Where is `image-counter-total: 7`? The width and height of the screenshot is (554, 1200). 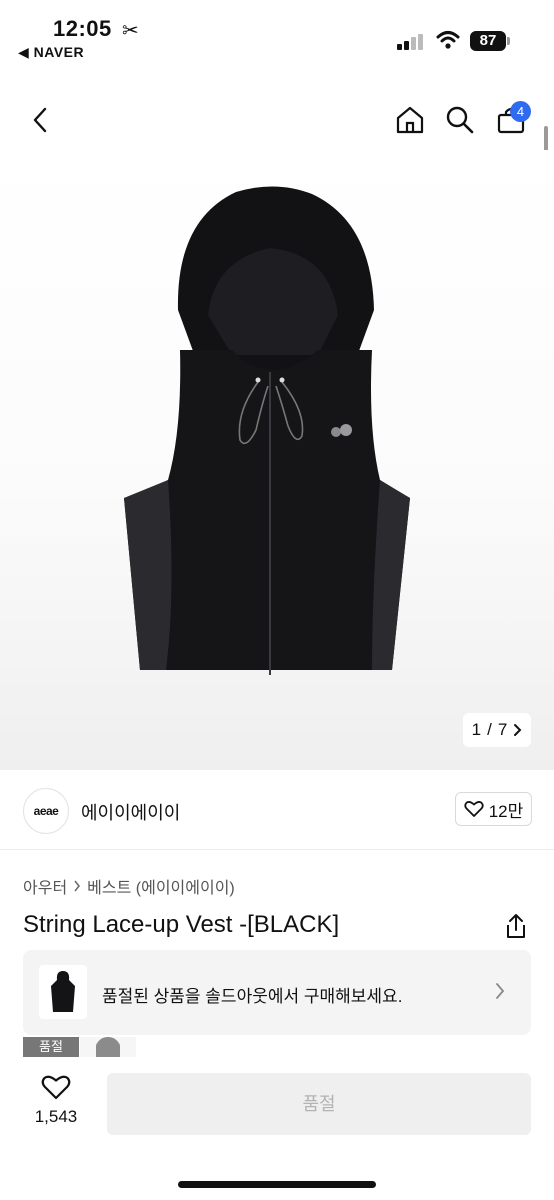 image-counter-total: 7 is located at coordinates (502, 729).